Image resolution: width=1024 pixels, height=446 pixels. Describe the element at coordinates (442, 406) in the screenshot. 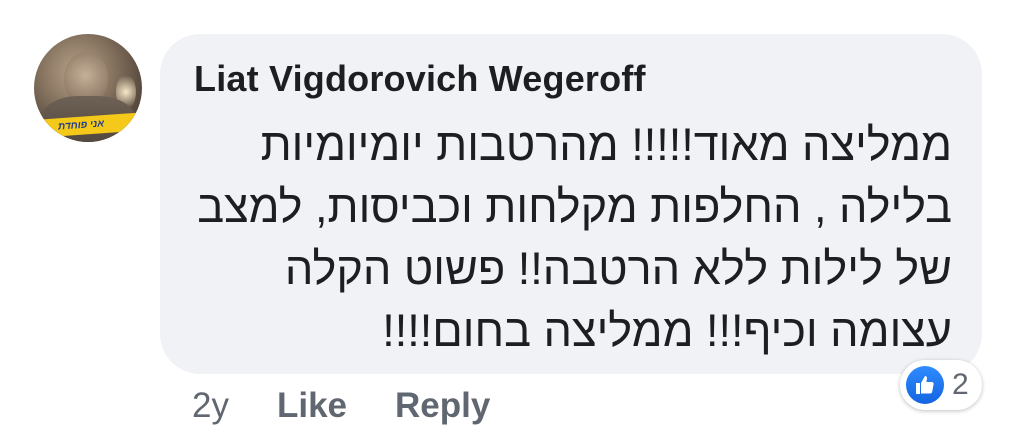

I see `reply-button: Reply` at that location.